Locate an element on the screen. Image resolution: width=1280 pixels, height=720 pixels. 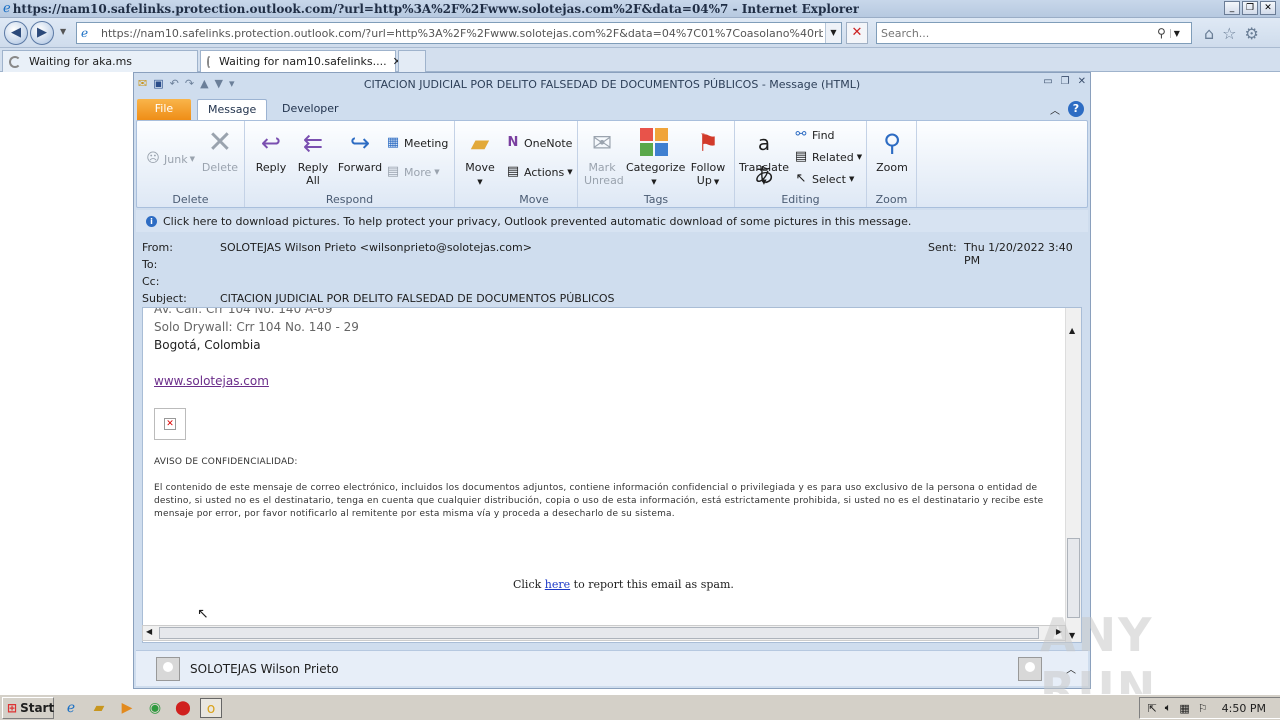
cursor-icon: ↖ is located at coordinates (801, 178).